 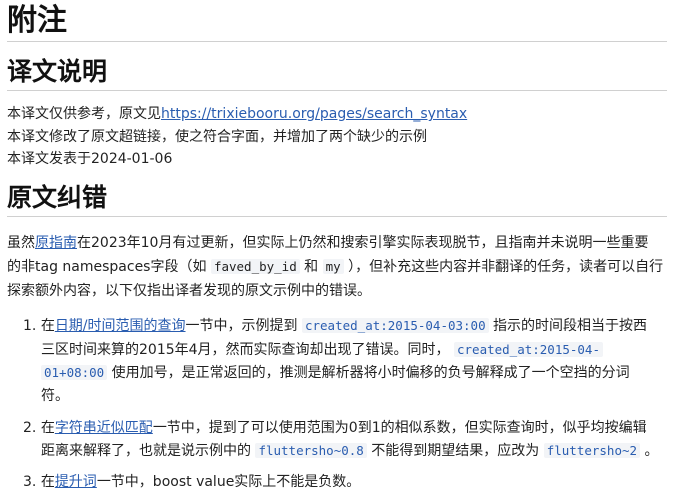 I want to click on code-my: my, so click(x=333, y=266).